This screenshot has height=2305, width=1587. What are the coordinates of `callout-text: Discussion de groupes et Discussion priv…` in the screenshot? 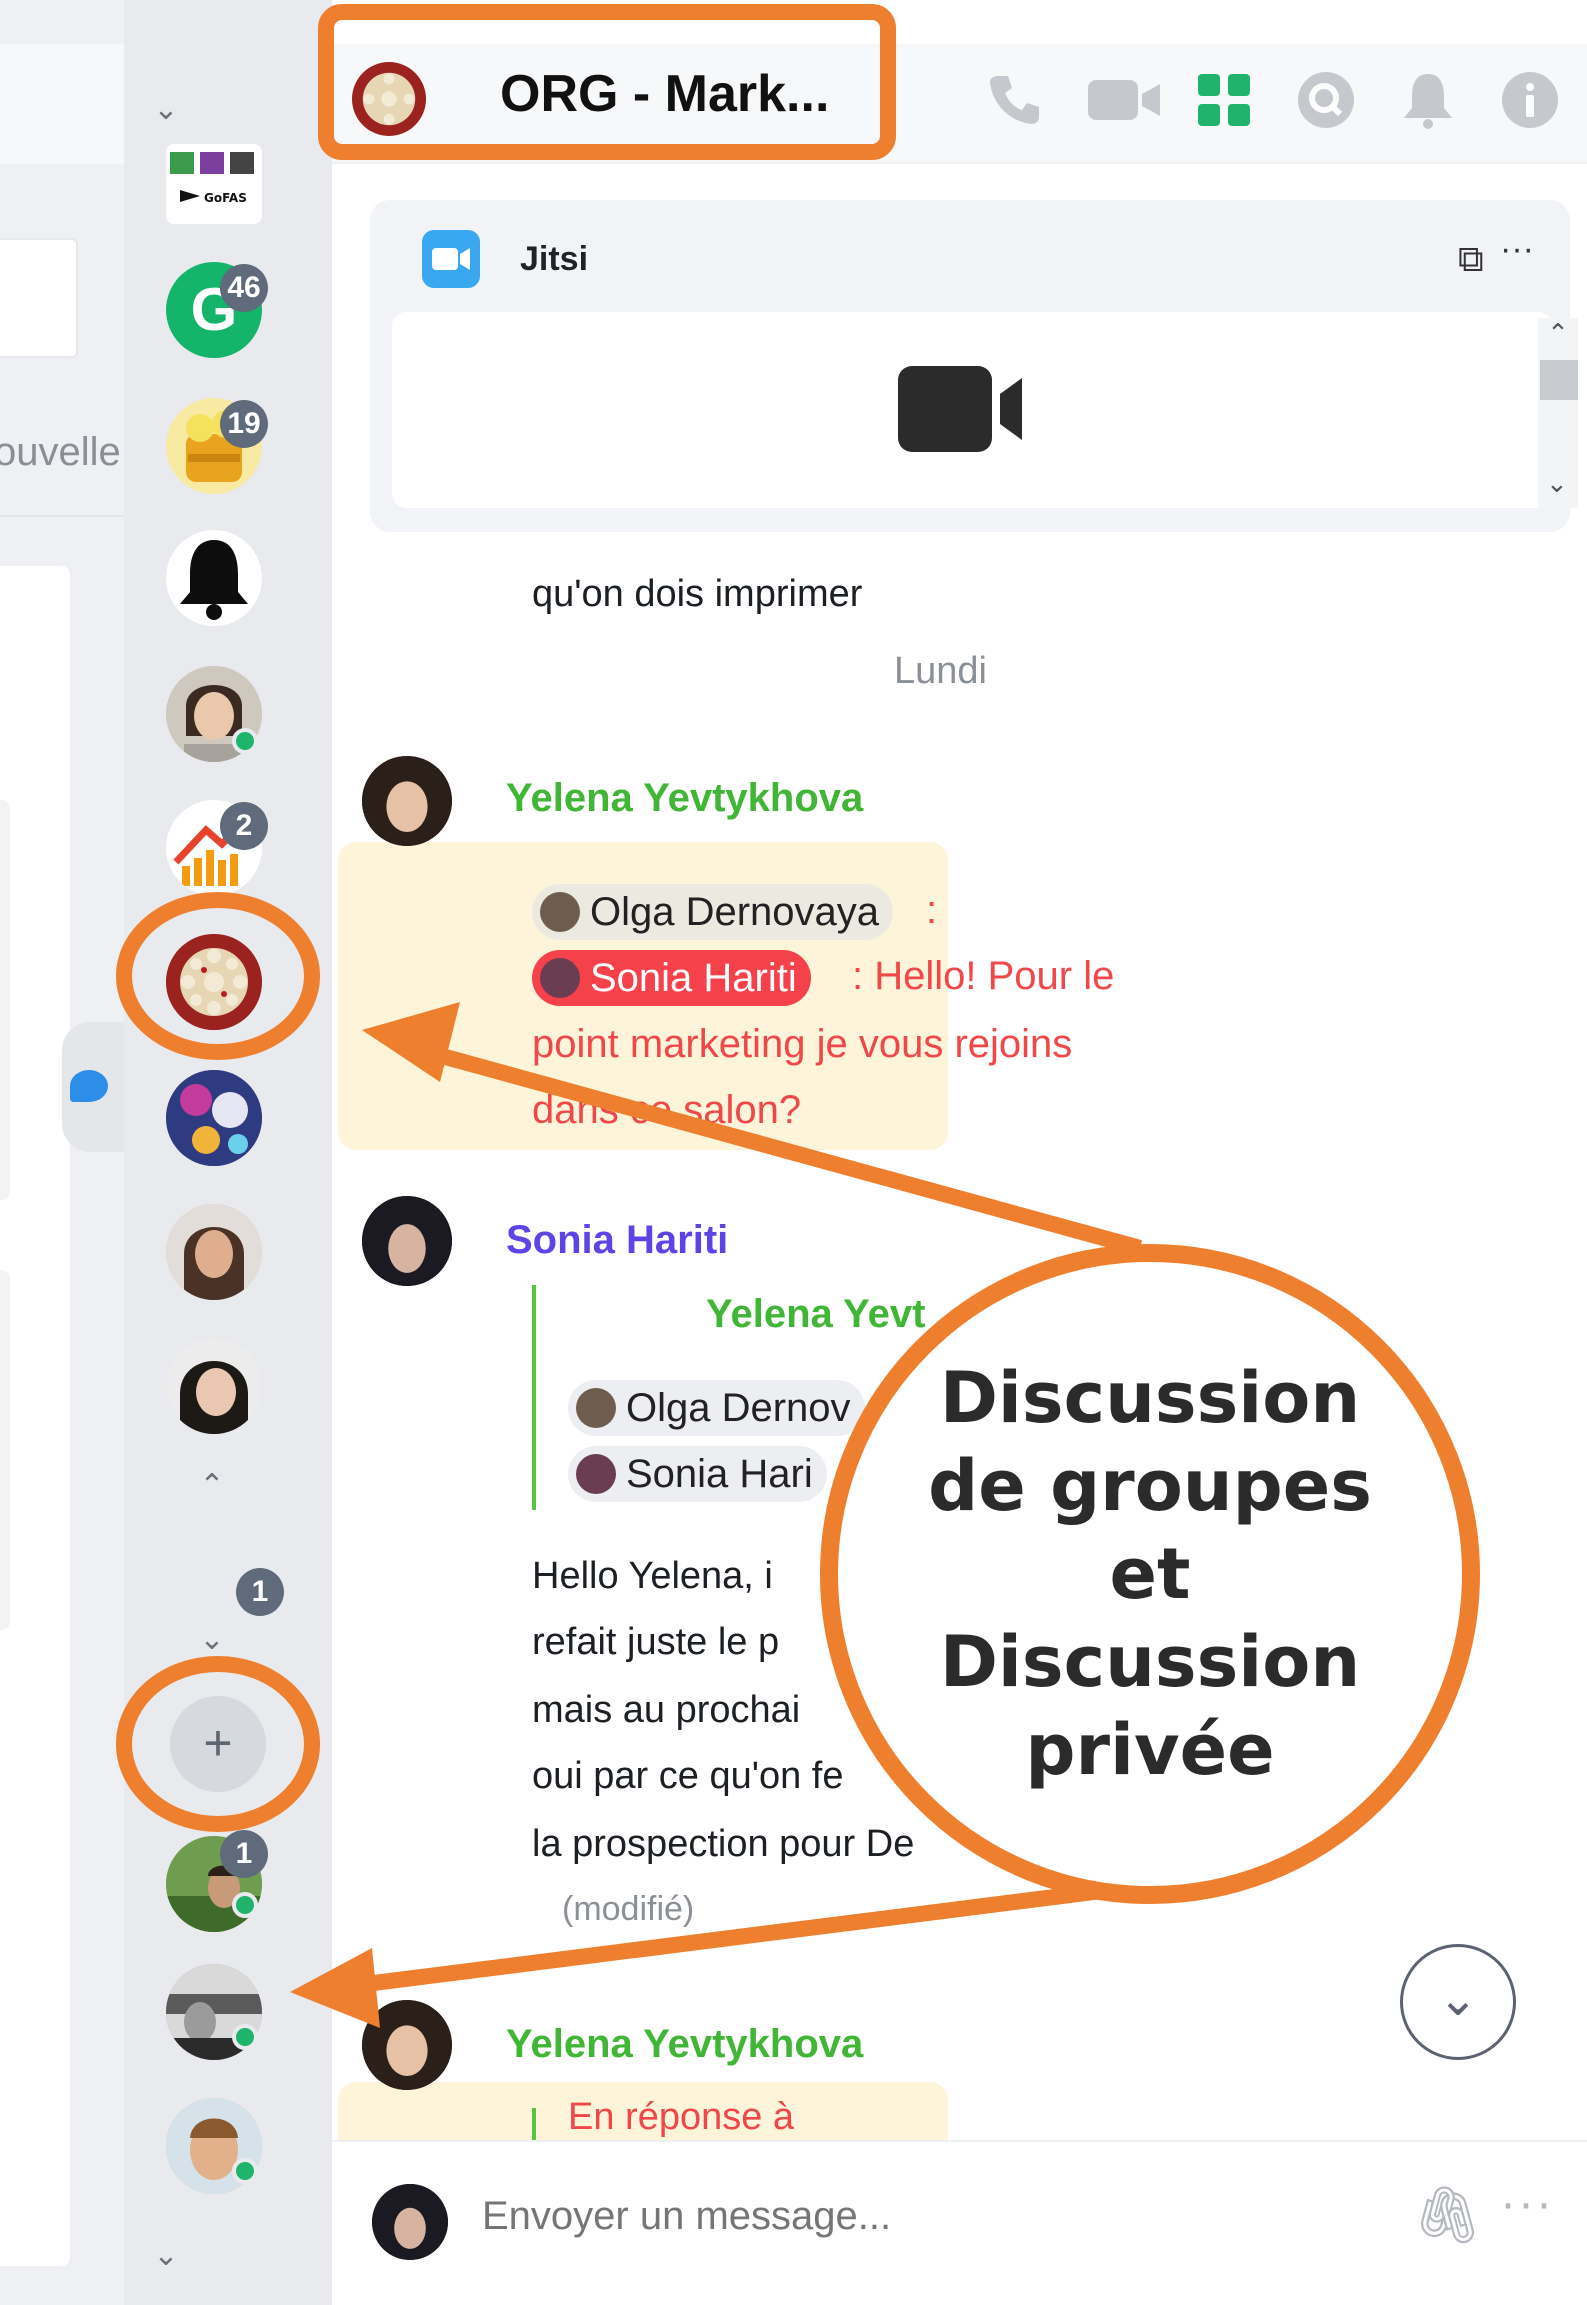 It's located at (1150, 1574).